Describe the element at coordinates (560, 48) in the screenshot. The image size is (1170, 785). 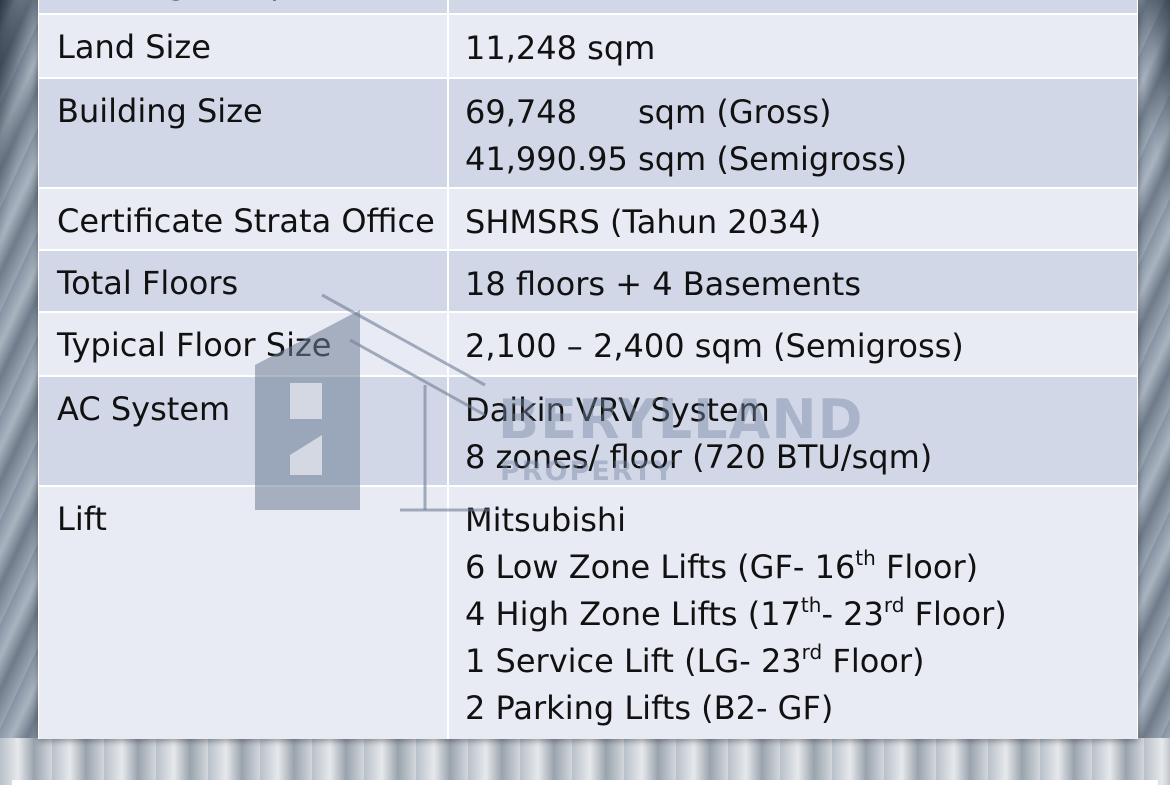
I see `row-value: 11,248 sqm` at that location.